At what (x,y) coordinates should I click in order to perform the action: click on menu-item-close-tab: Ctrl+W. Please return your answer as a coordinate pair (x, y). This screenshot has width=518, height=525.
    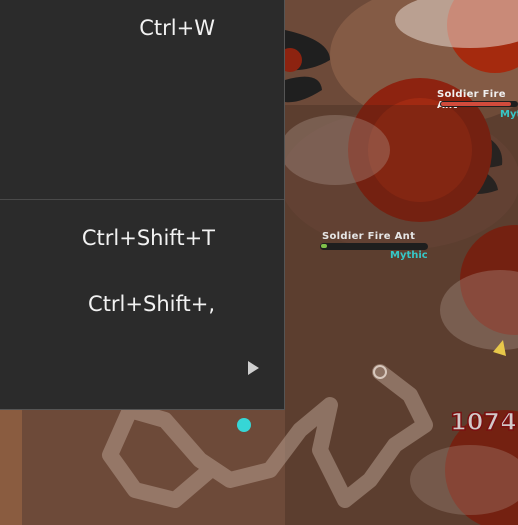
    Looking at the image, I should click on (142, 31).